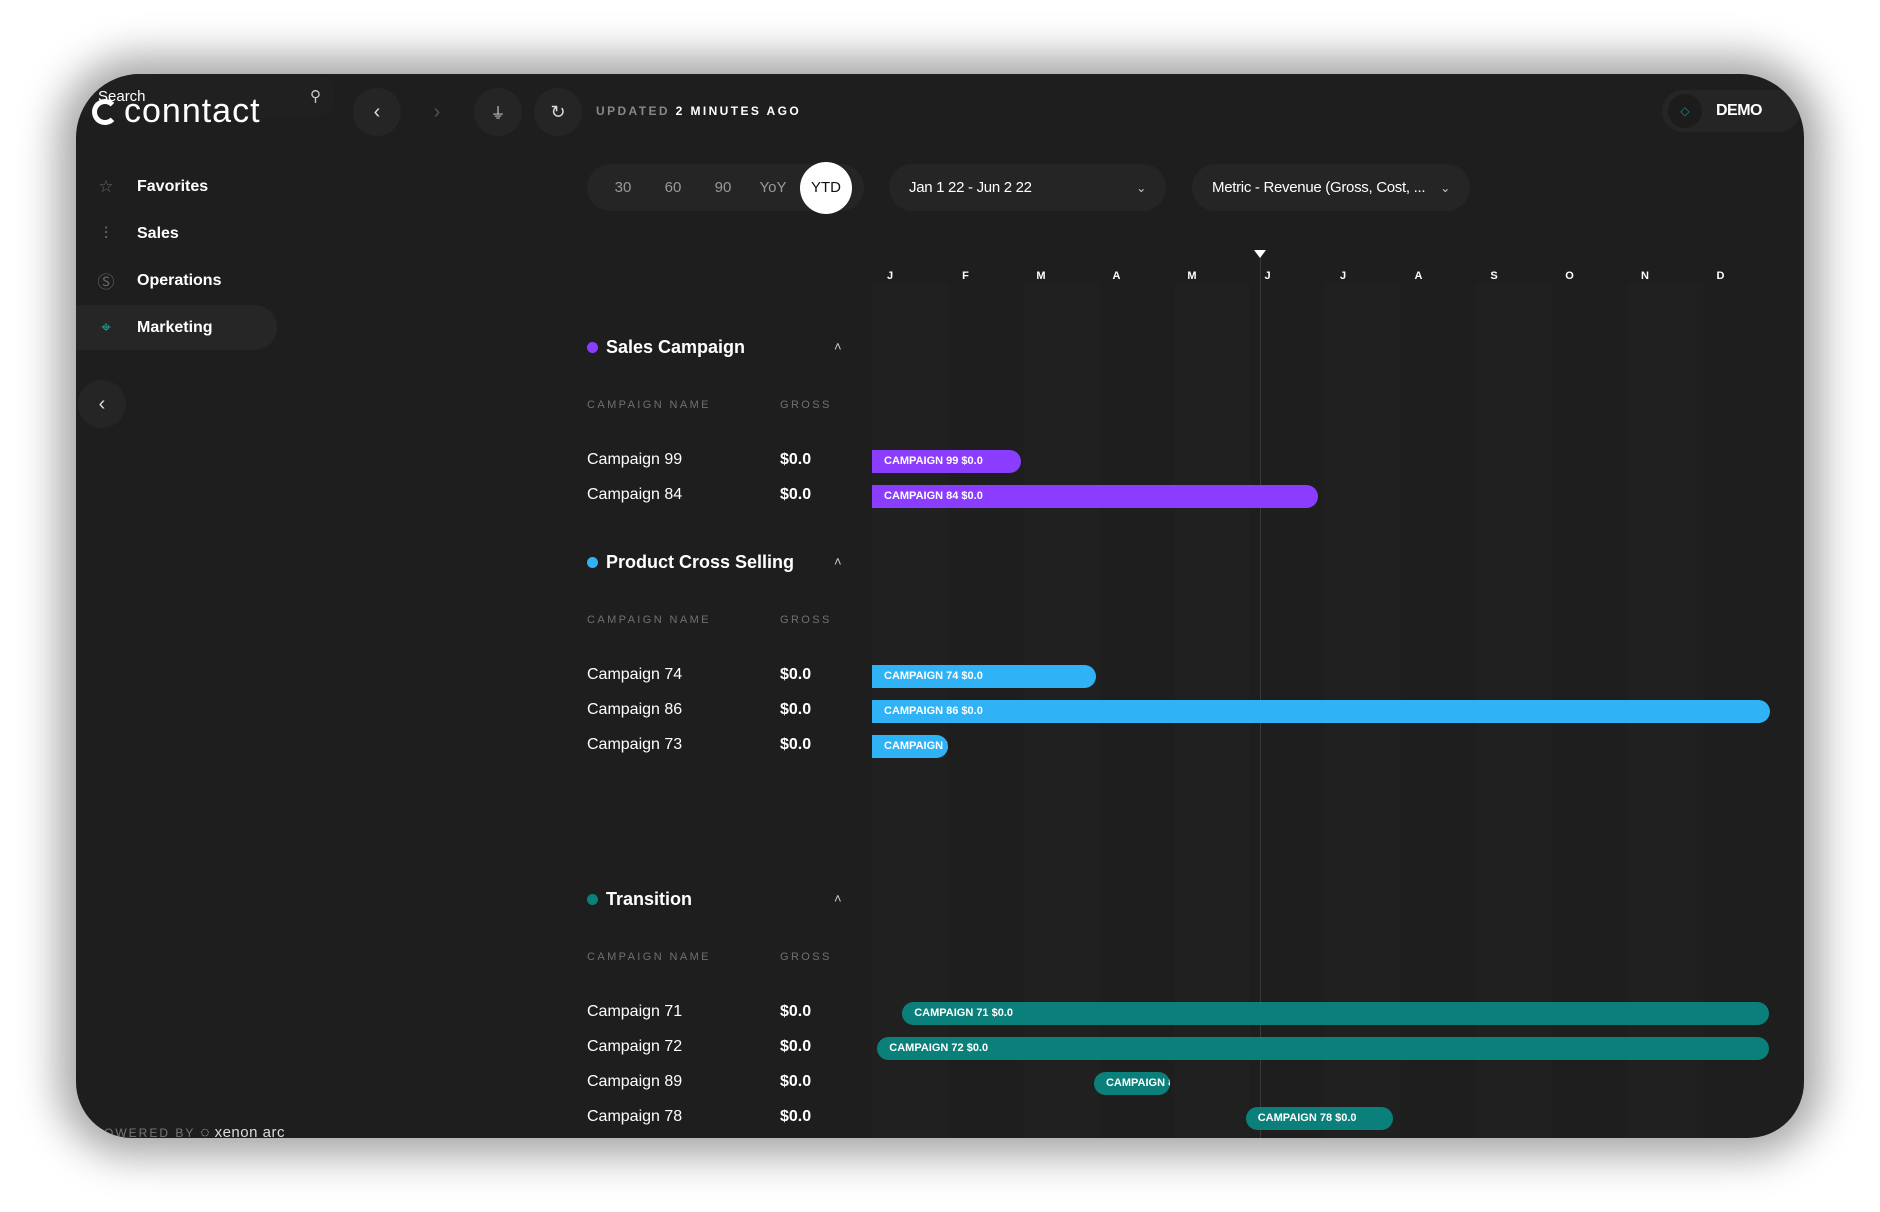 The height and width of the screenshot is (1212, 1880). What do you see at coordinates (700, 562) in the screenshot?
I see `section-title-text: Product Cross Selling` at bounding box center [700, 562].